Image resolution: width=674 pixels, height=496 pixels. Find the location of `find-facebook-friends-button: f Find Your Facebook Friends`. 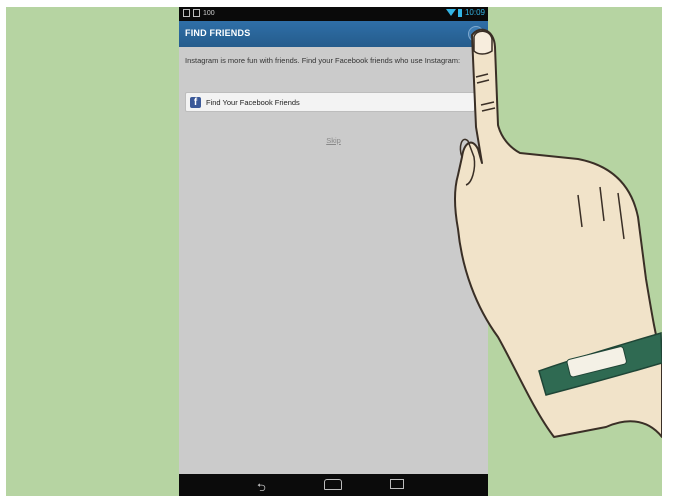

find-facebook-friends-button: f Find Your Facebook Friends is located at coordinates (330, 102).